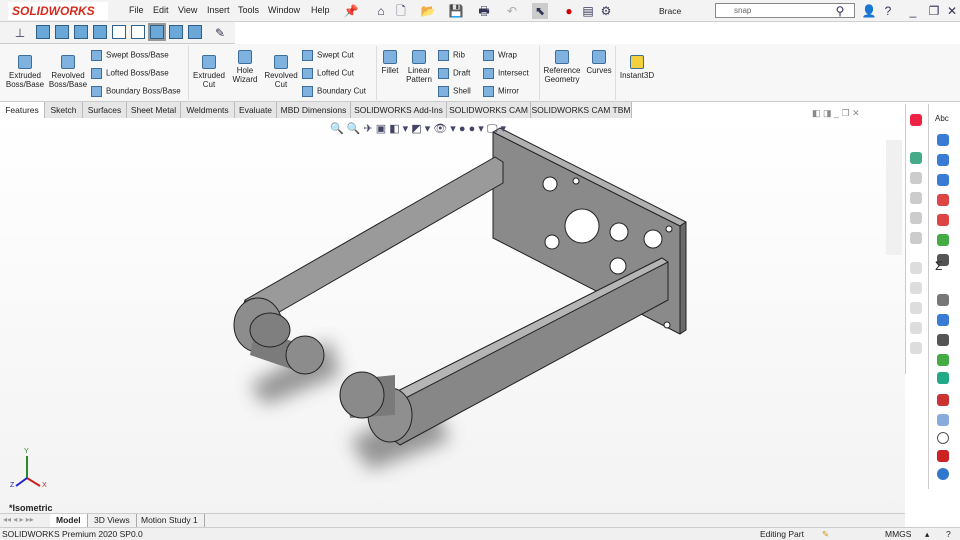  I want to click on instant3d-button: Instant3D, so click(637, 67).